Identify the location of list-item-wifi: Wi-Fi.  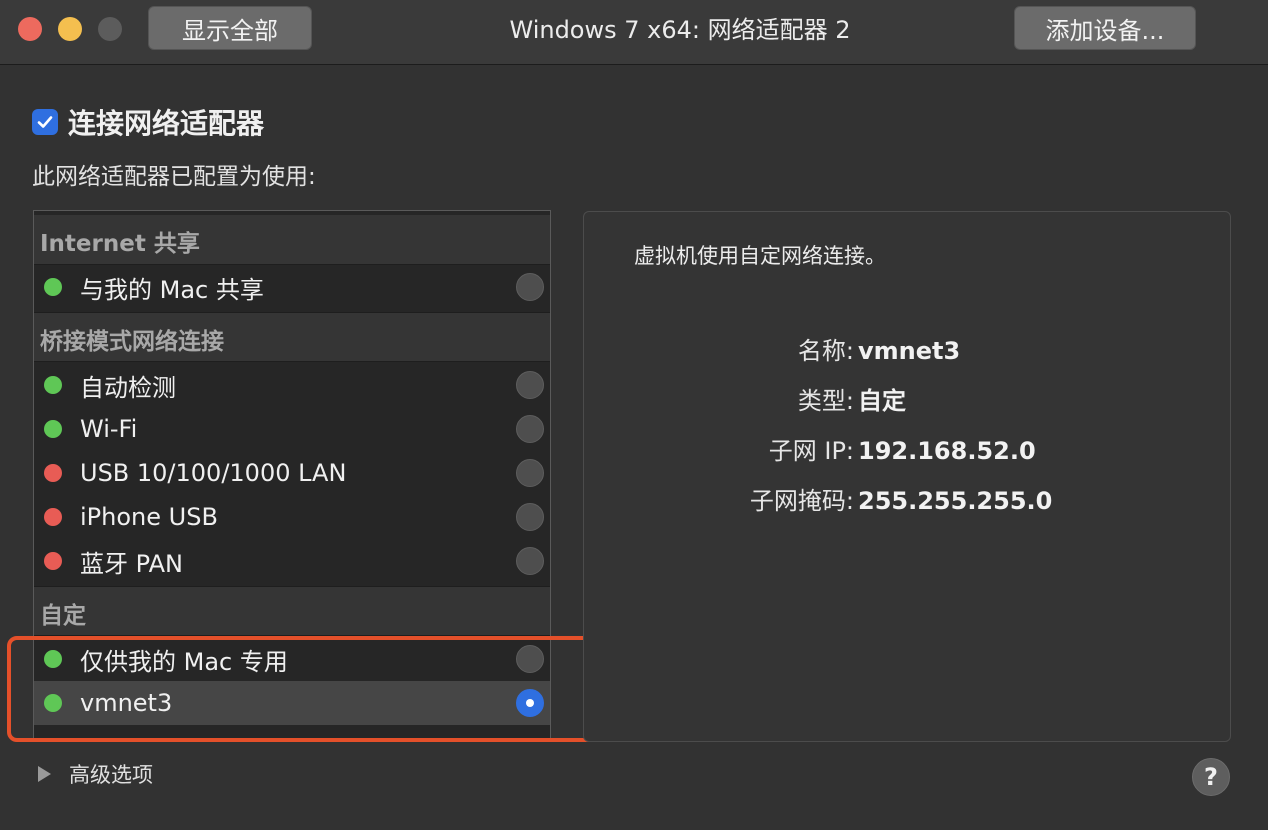
(292, 429).